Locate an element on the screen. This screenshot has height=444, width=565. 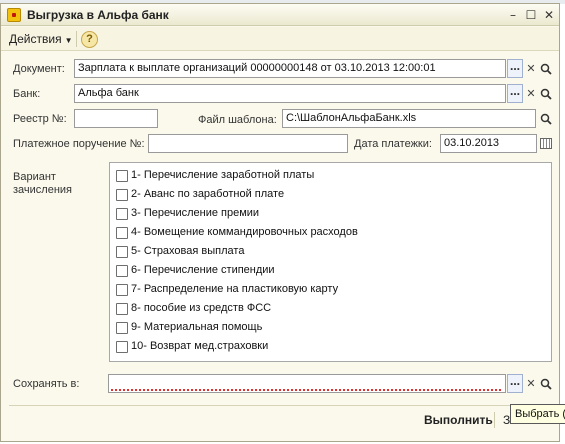
document-search-icon is located at coordinates (546, 68).